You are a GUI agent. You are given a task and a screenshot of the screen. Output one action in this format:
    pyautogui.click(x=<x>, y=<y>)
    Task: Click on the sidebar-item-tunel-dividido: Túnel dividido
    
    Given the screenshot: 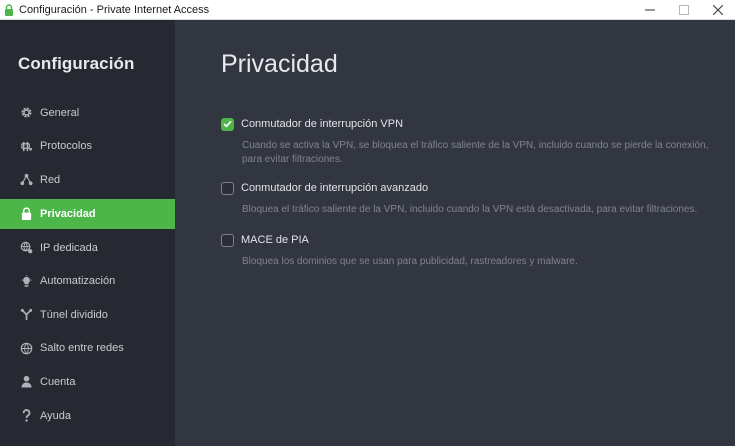 What is the action you would take?
    pyautogui.click(x=87, y=315)
    